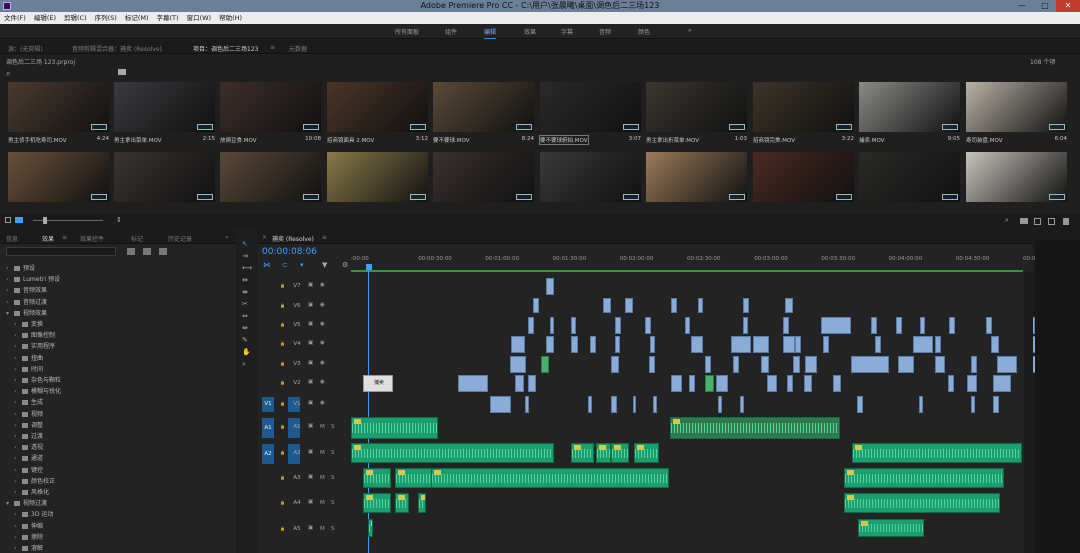 The image size is (1080, 553). What do you see at coordinates (1028, 412) in the screenshot?
I see `timeline-vertical-scrollbar` at bounding box center [1028, 412].